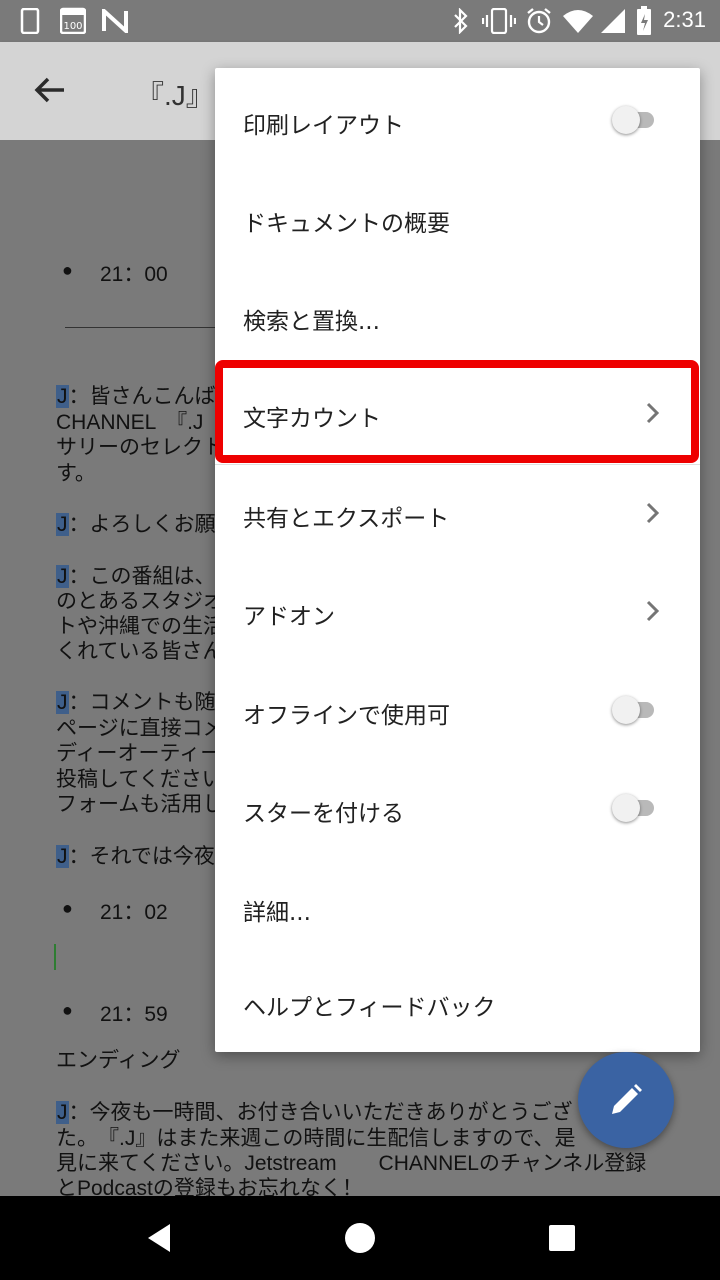  I want to click on star-toggle, so click(633, 808).